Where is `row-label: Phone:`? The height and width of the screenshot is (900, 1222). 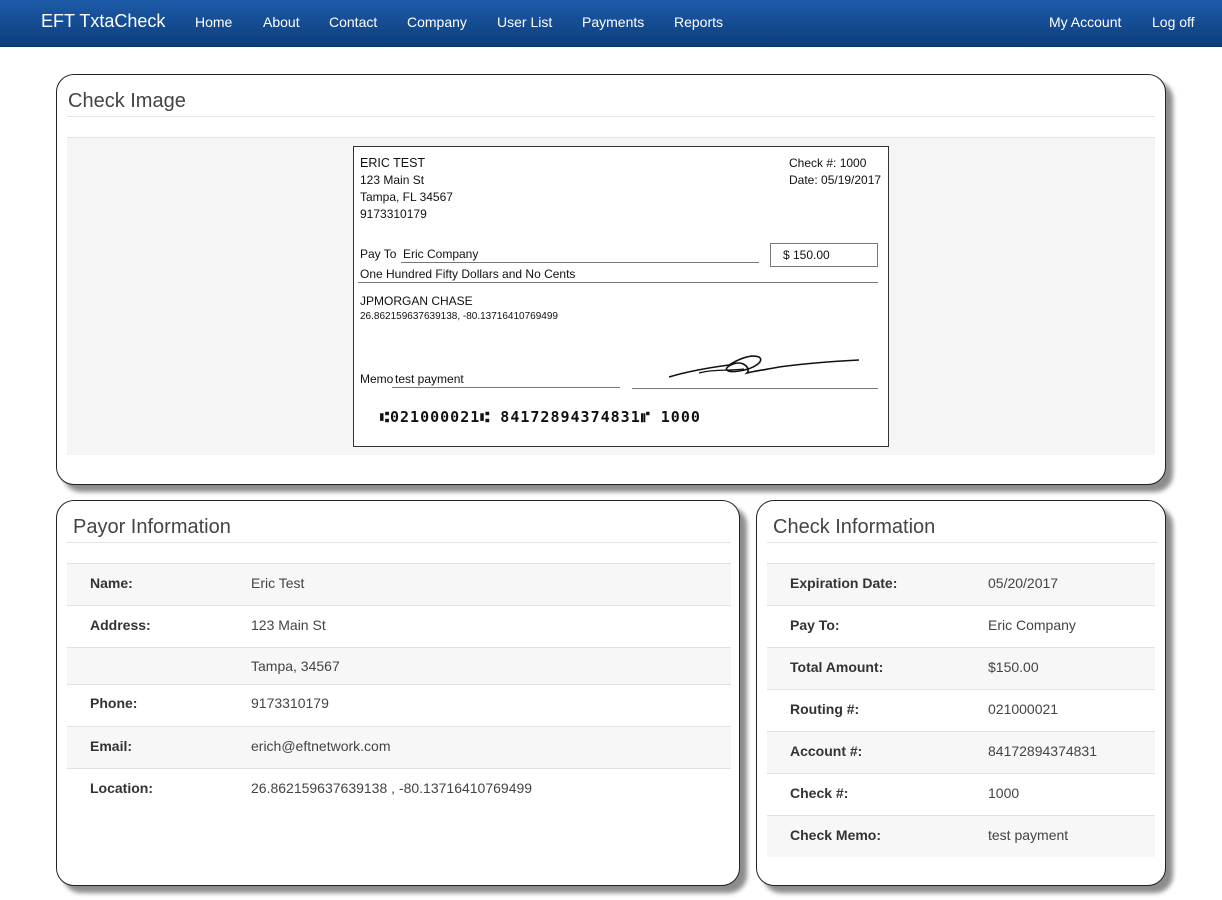
row-label: Phone: is located at coordinates (114, 703).